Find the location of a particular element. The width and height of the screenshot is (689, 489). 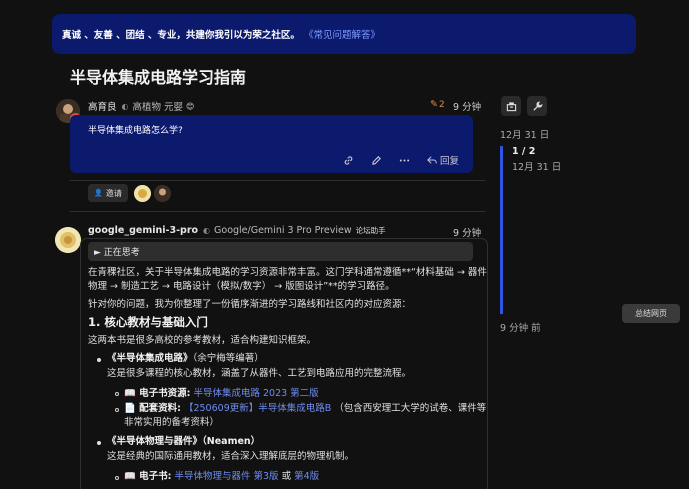

post-actions: 回复 is located at coordinates (401, 160).